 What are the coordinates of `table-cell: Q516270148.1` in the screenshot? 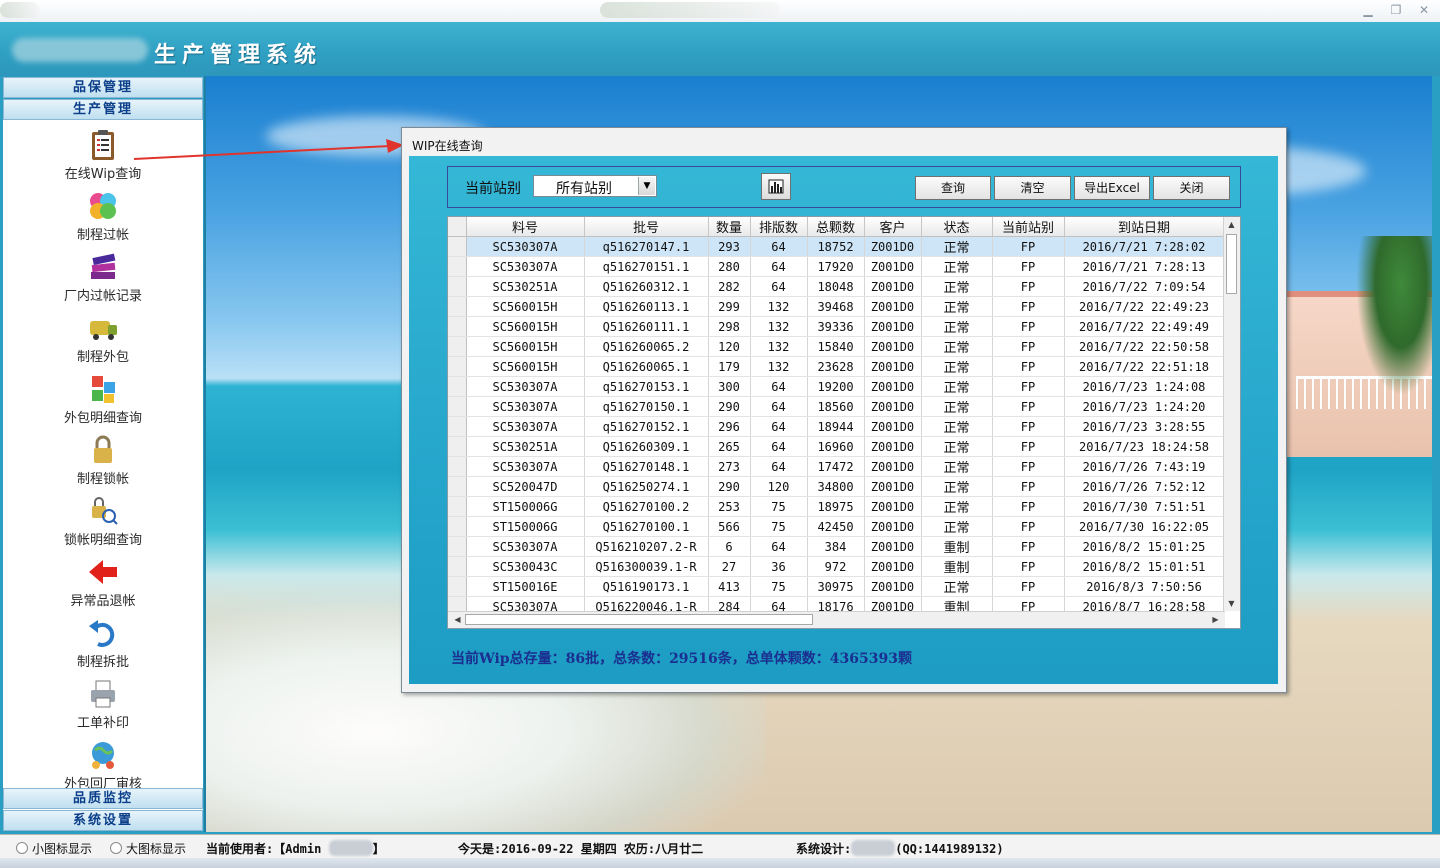 It's located at (646, 466).